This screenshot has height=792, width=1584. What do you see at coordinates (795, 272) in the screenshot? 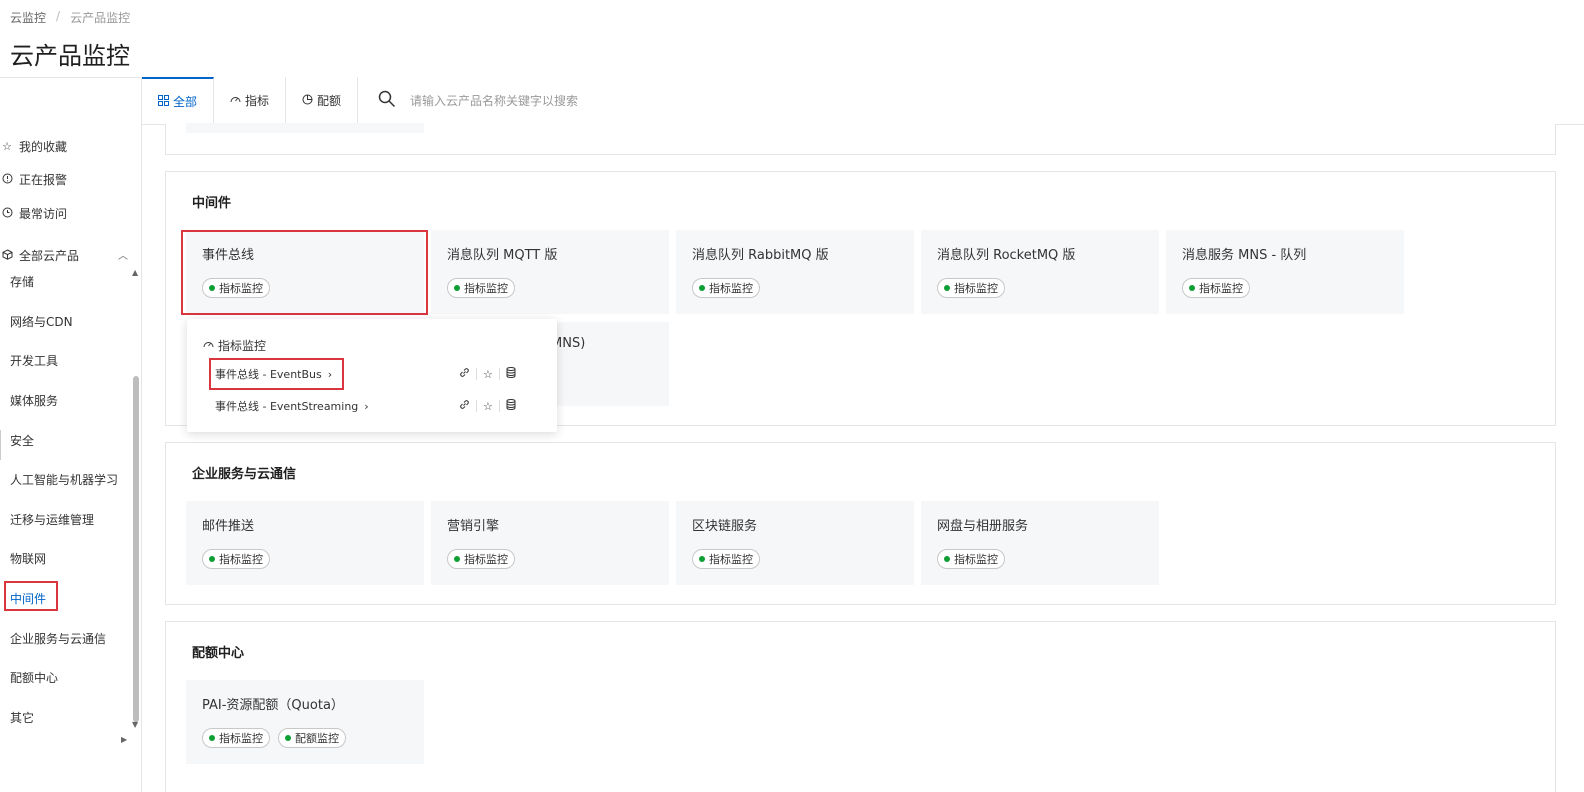
I see `product-card-rabbitmq: 消息队列 RabbitMQ 版 指标监控` at bounding box center [795, 272].